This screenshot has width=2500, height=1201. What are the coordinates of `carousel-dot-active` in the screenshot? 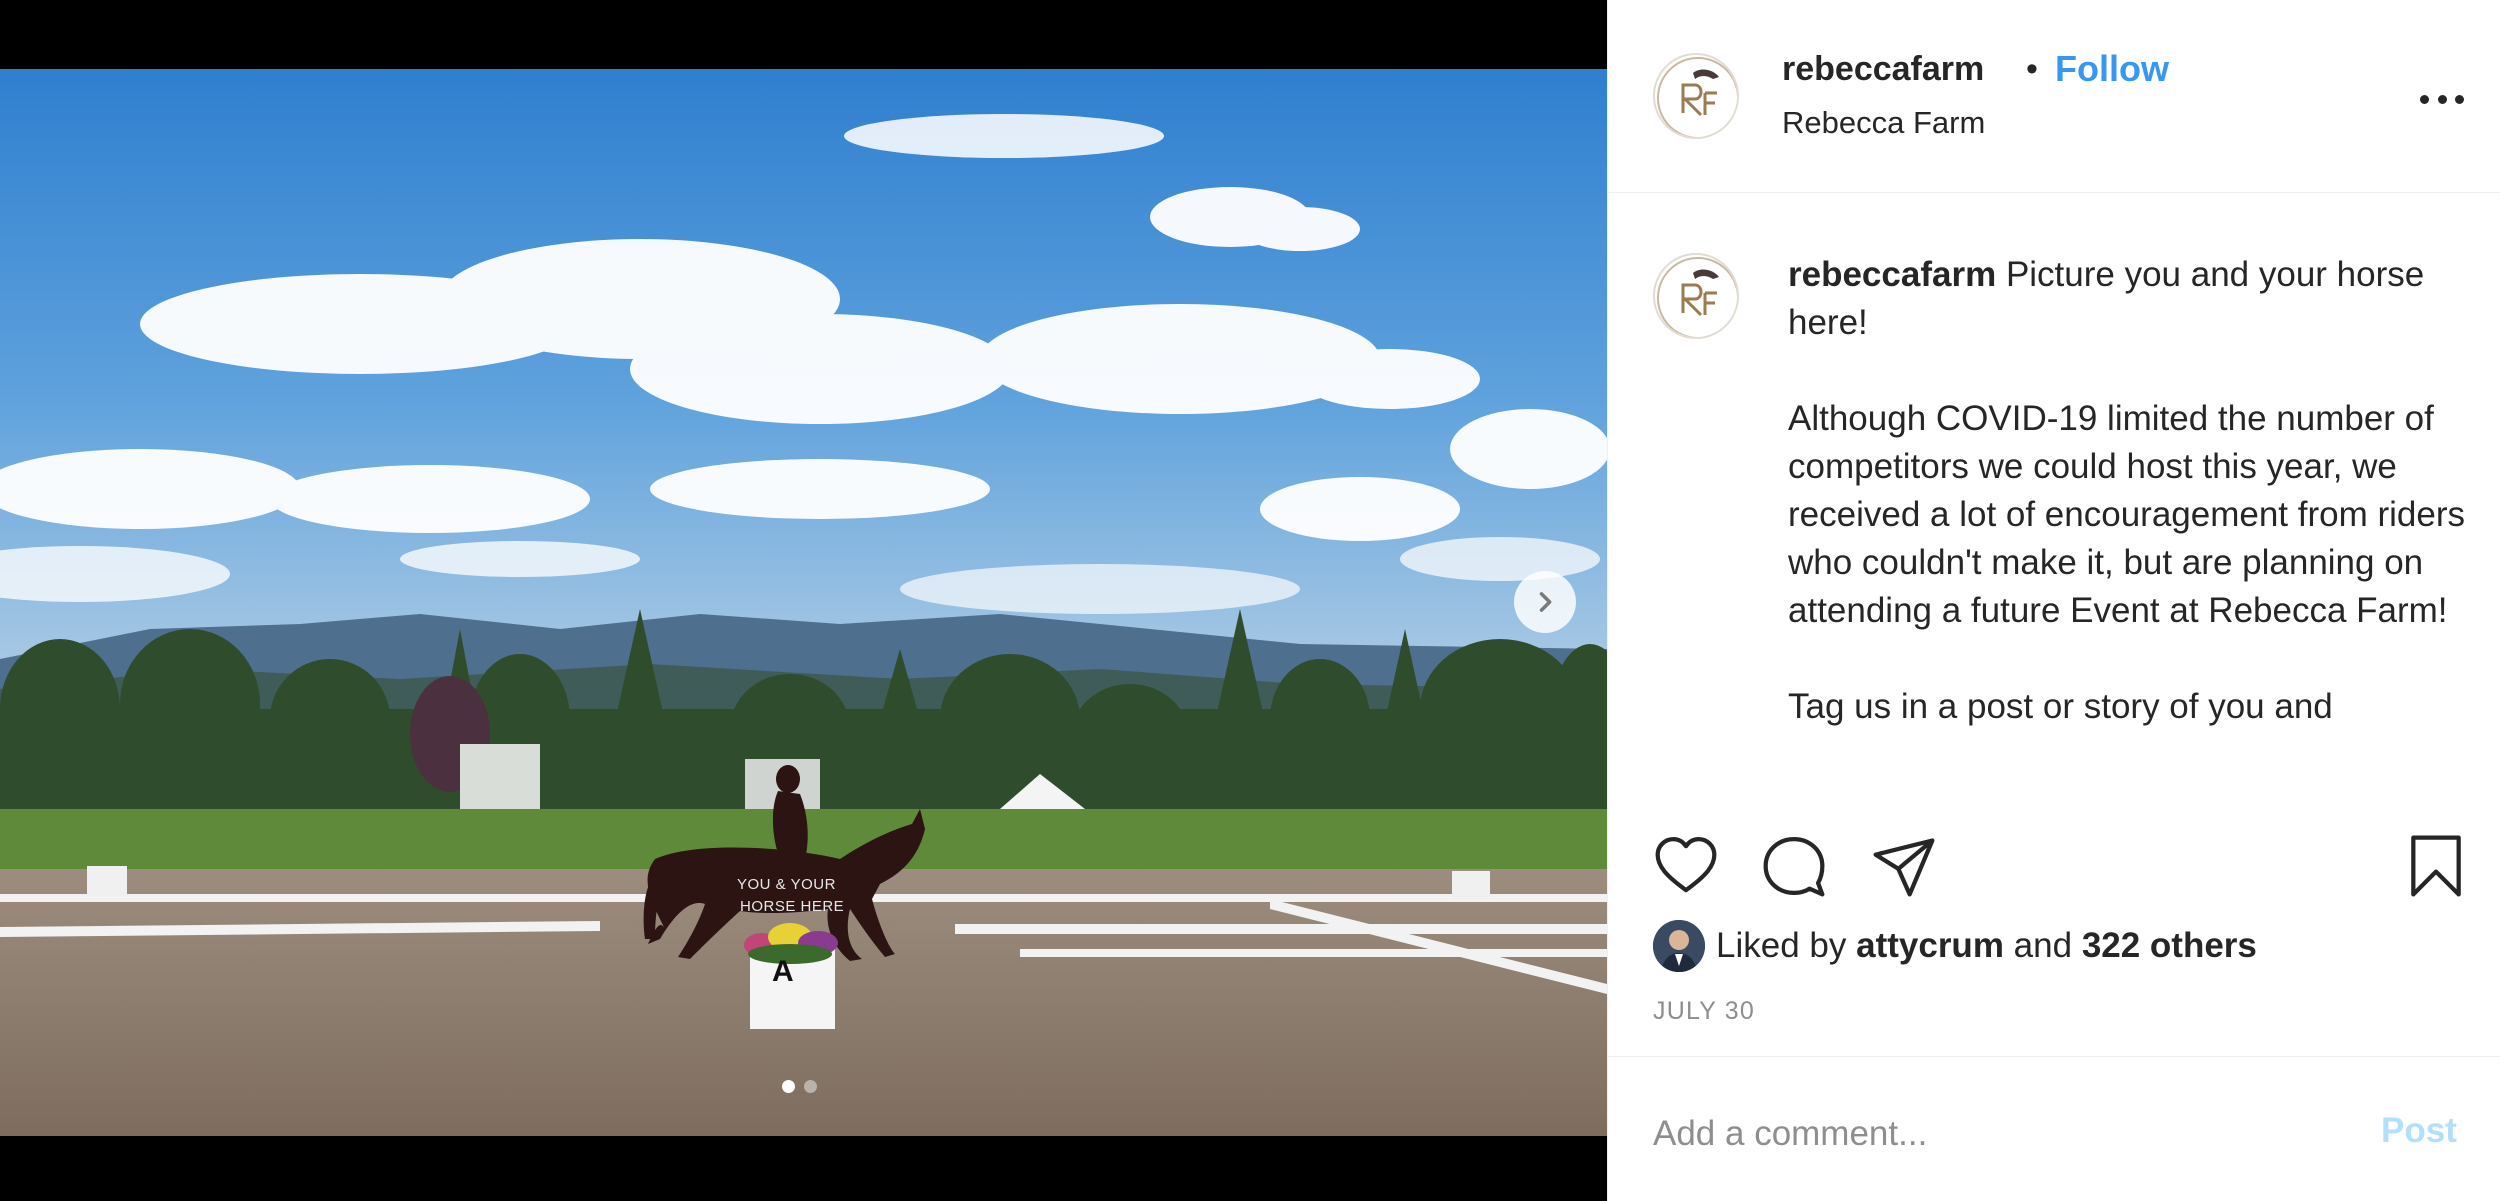 It's located at (788, 1086).